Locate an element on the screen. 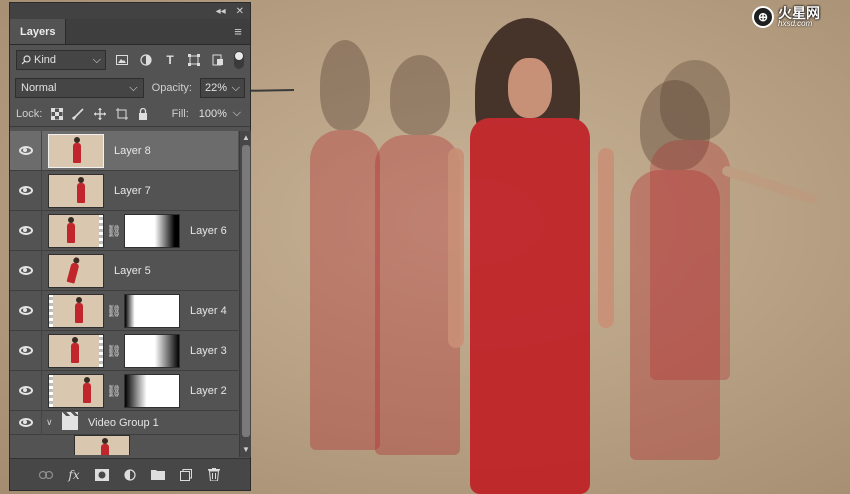 This screenshot has width=850, height=494. panel-bottom-bar: fx is located at coordinates (130, 474).